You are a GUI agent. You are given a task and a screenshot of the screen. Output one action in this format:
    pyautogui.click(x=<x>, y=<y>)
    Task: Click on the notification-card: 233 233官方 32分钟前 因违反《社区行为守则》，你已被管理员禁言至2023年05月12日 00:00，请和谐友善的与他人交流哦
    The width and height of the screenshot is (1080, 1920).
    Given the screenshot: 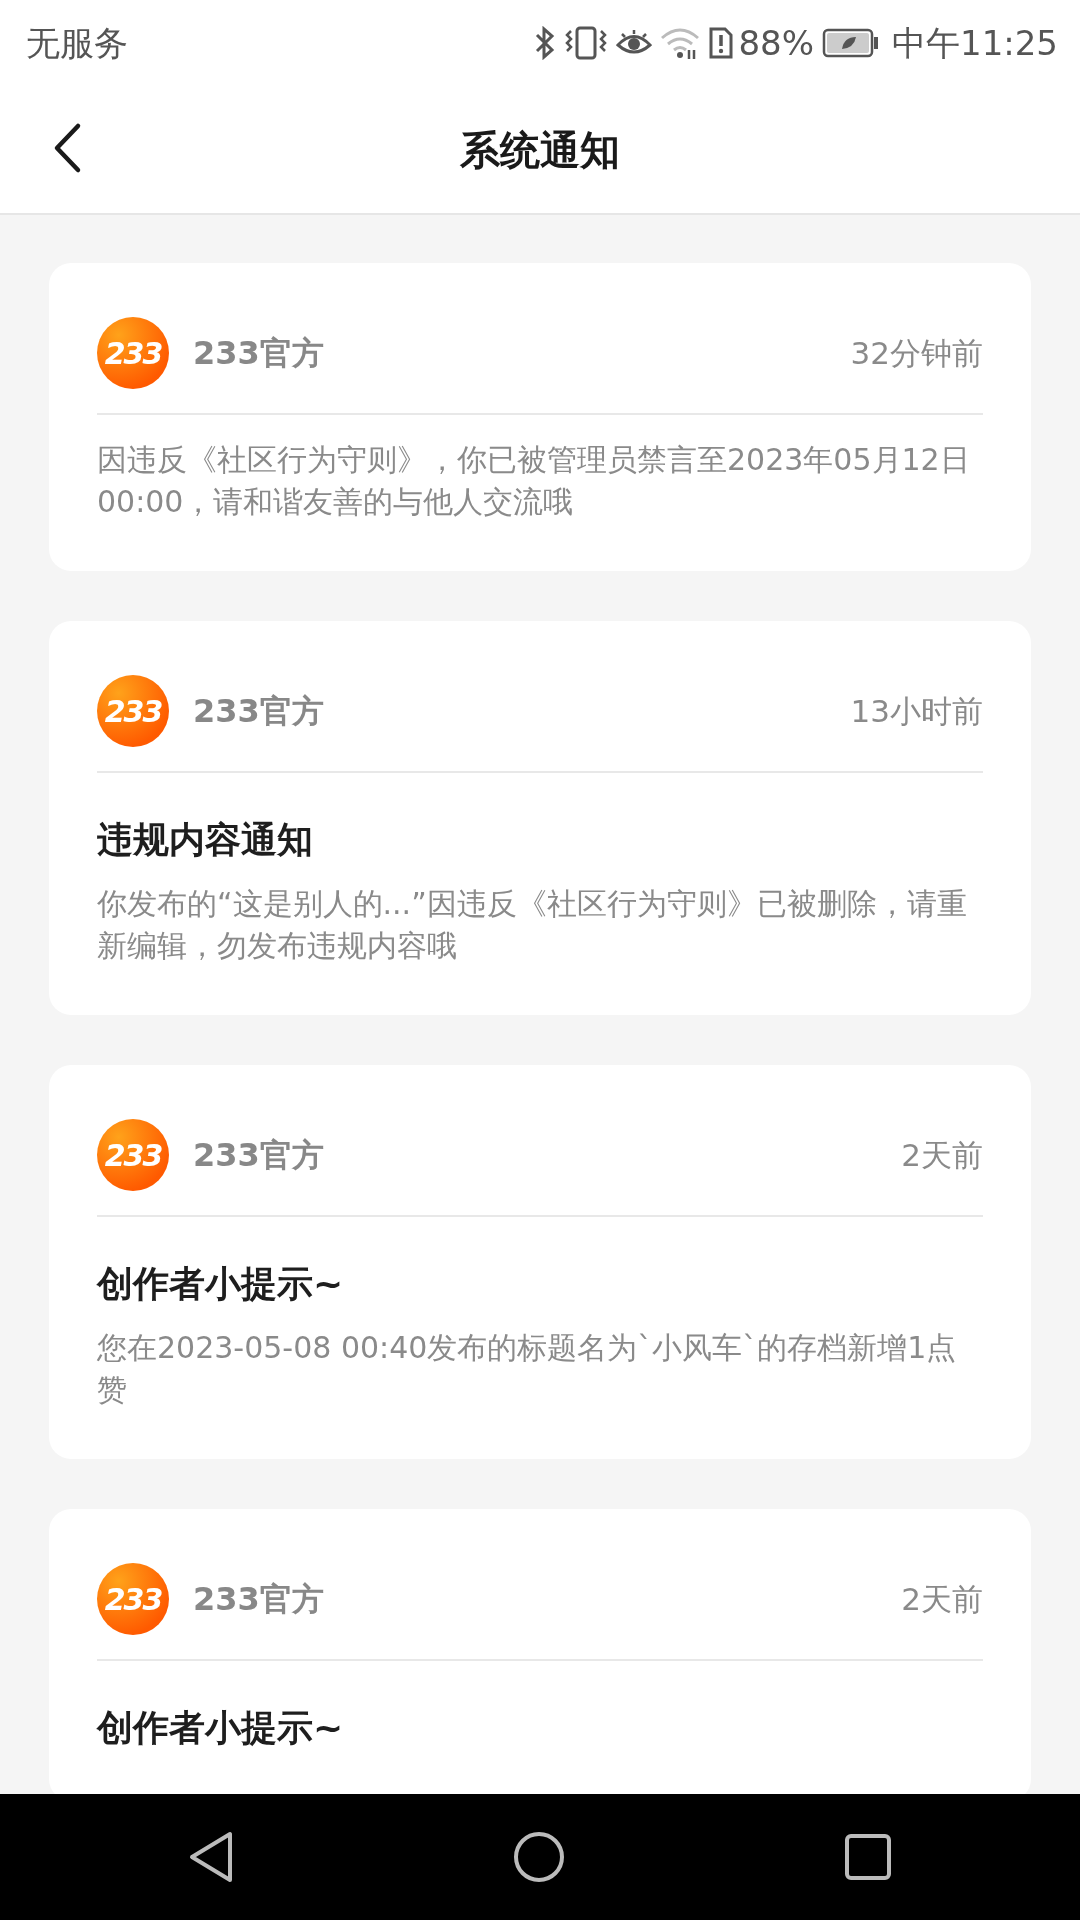 What is the action you would take?
    pyautogui.click(x=540, y=417)
    